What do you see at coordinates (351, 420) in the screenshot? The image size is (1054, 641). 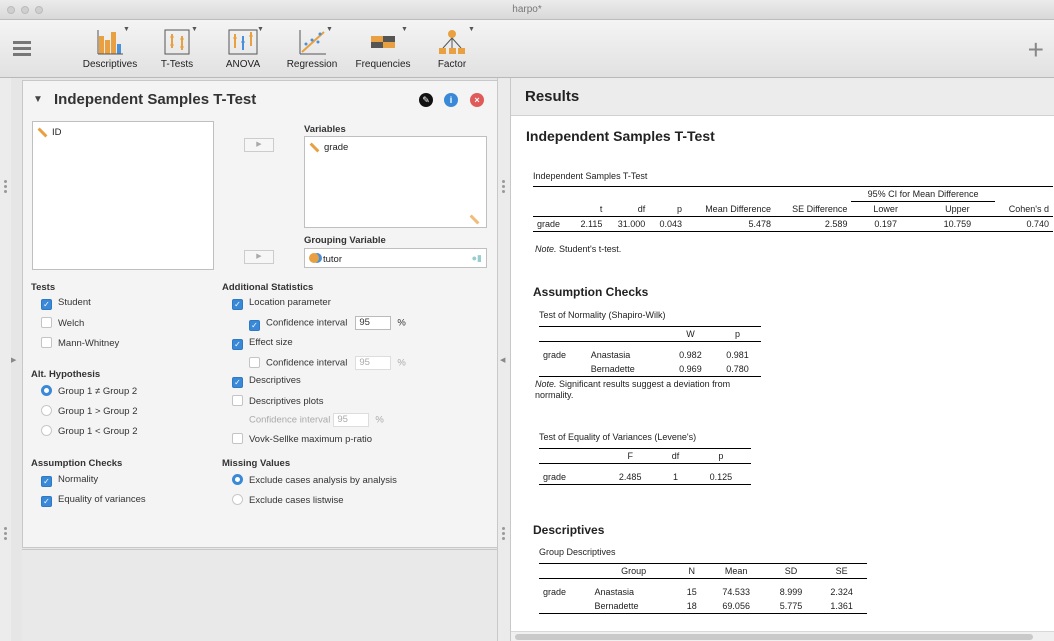 I see `plots-ci-input: 95` at bounding box center [351, 420].